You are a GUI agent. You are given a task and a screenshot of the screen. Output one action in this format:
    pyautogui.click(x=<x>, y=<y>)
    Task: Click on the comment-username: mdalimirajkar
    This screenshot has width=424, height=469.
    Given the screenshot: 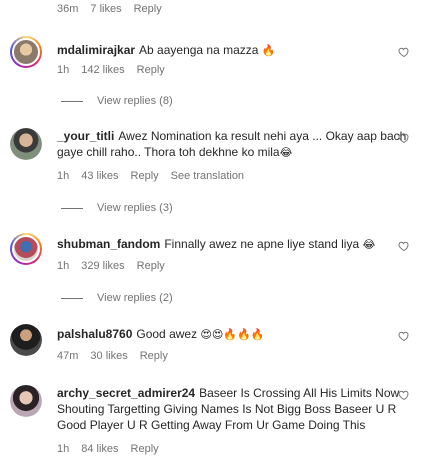 What is the action you would take?
    pyautogui.click(x=96, y=50)
    